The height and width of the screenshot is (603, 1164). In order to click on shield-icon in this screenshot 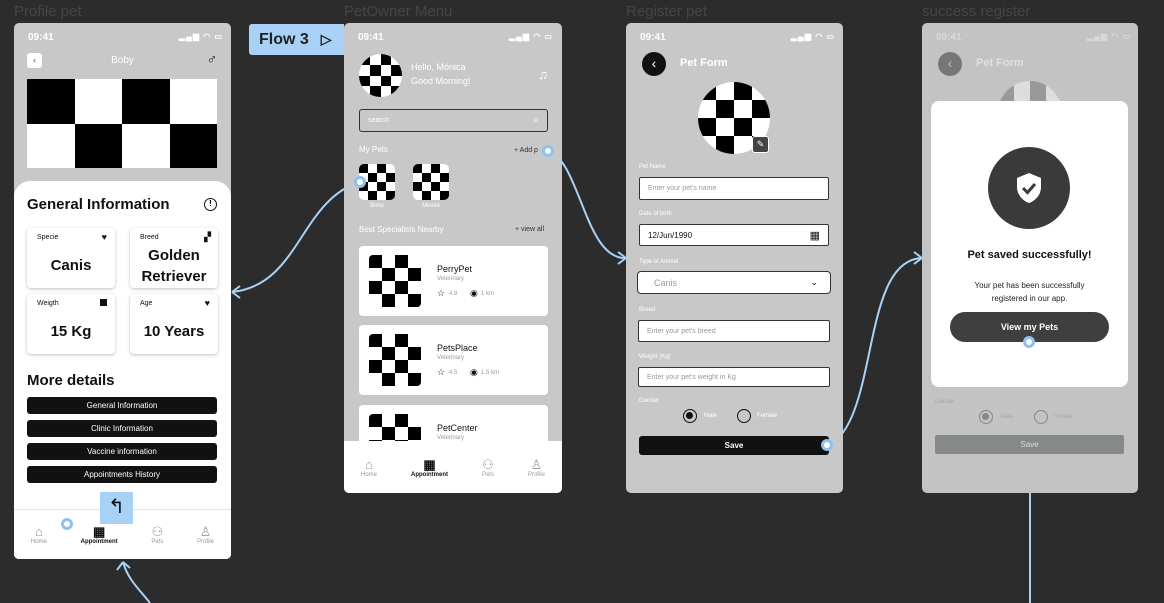, I will do `click(1029, 188)`.